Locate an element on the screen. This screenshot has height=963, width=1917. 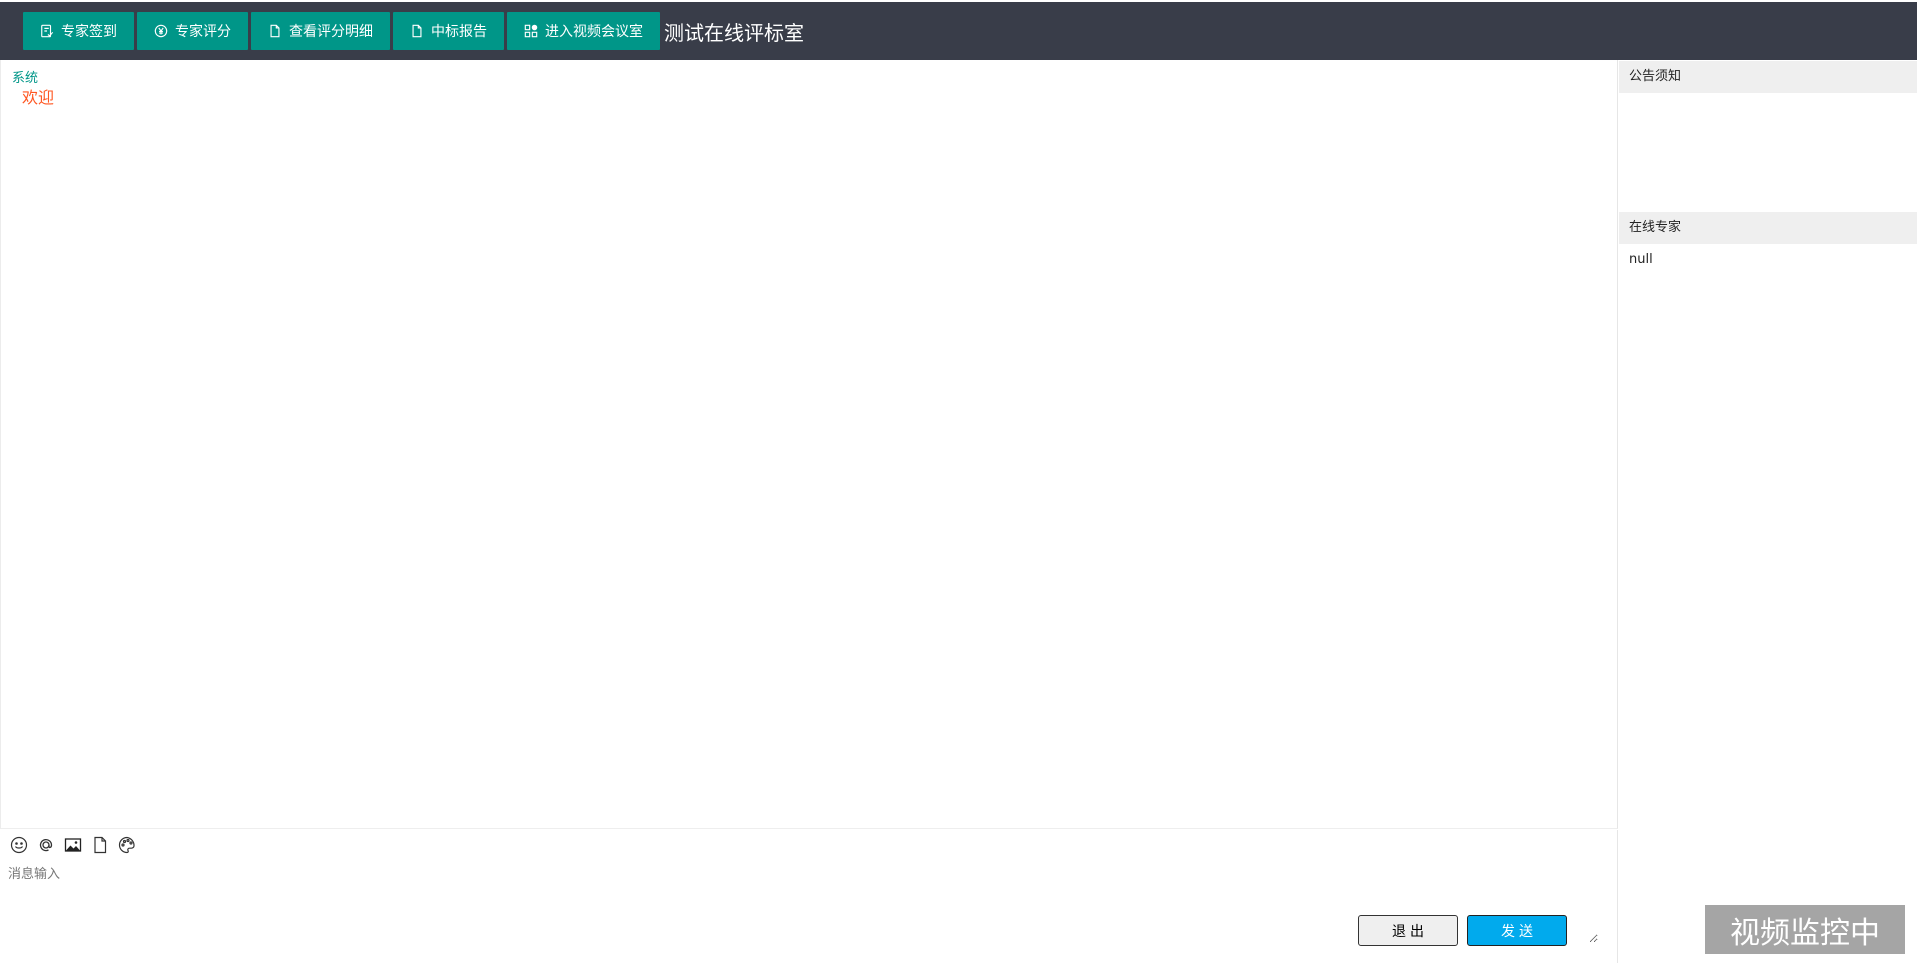
expert-sign-in-button: 专家签到 is located at coordinates (78, 31).